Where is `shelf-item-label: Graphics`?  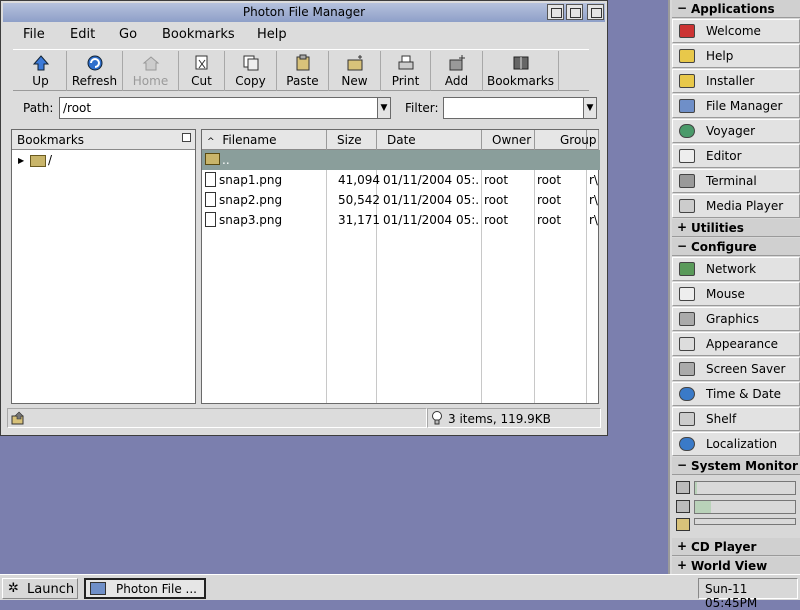
shelf-item-label: Graphics is located at coordinates (732, 319).